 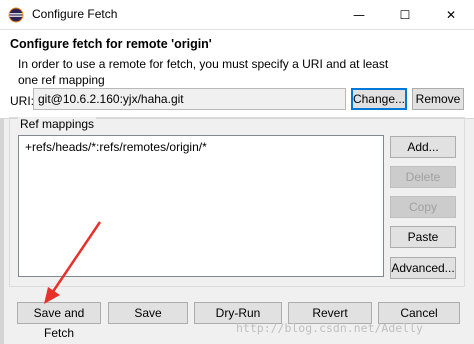 I want to click on delete-button: Delete, so click(x=423, y=177).